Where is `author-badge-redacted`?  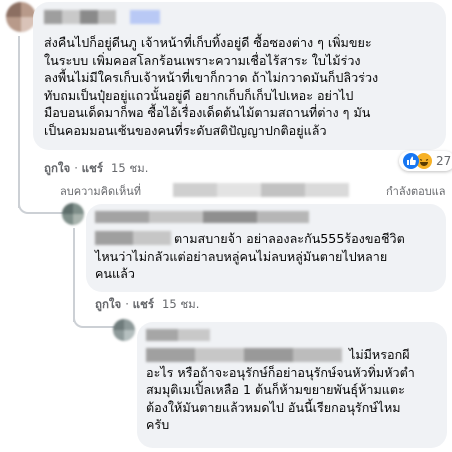 author-badge-redacted is located at coordinates (145, 17).